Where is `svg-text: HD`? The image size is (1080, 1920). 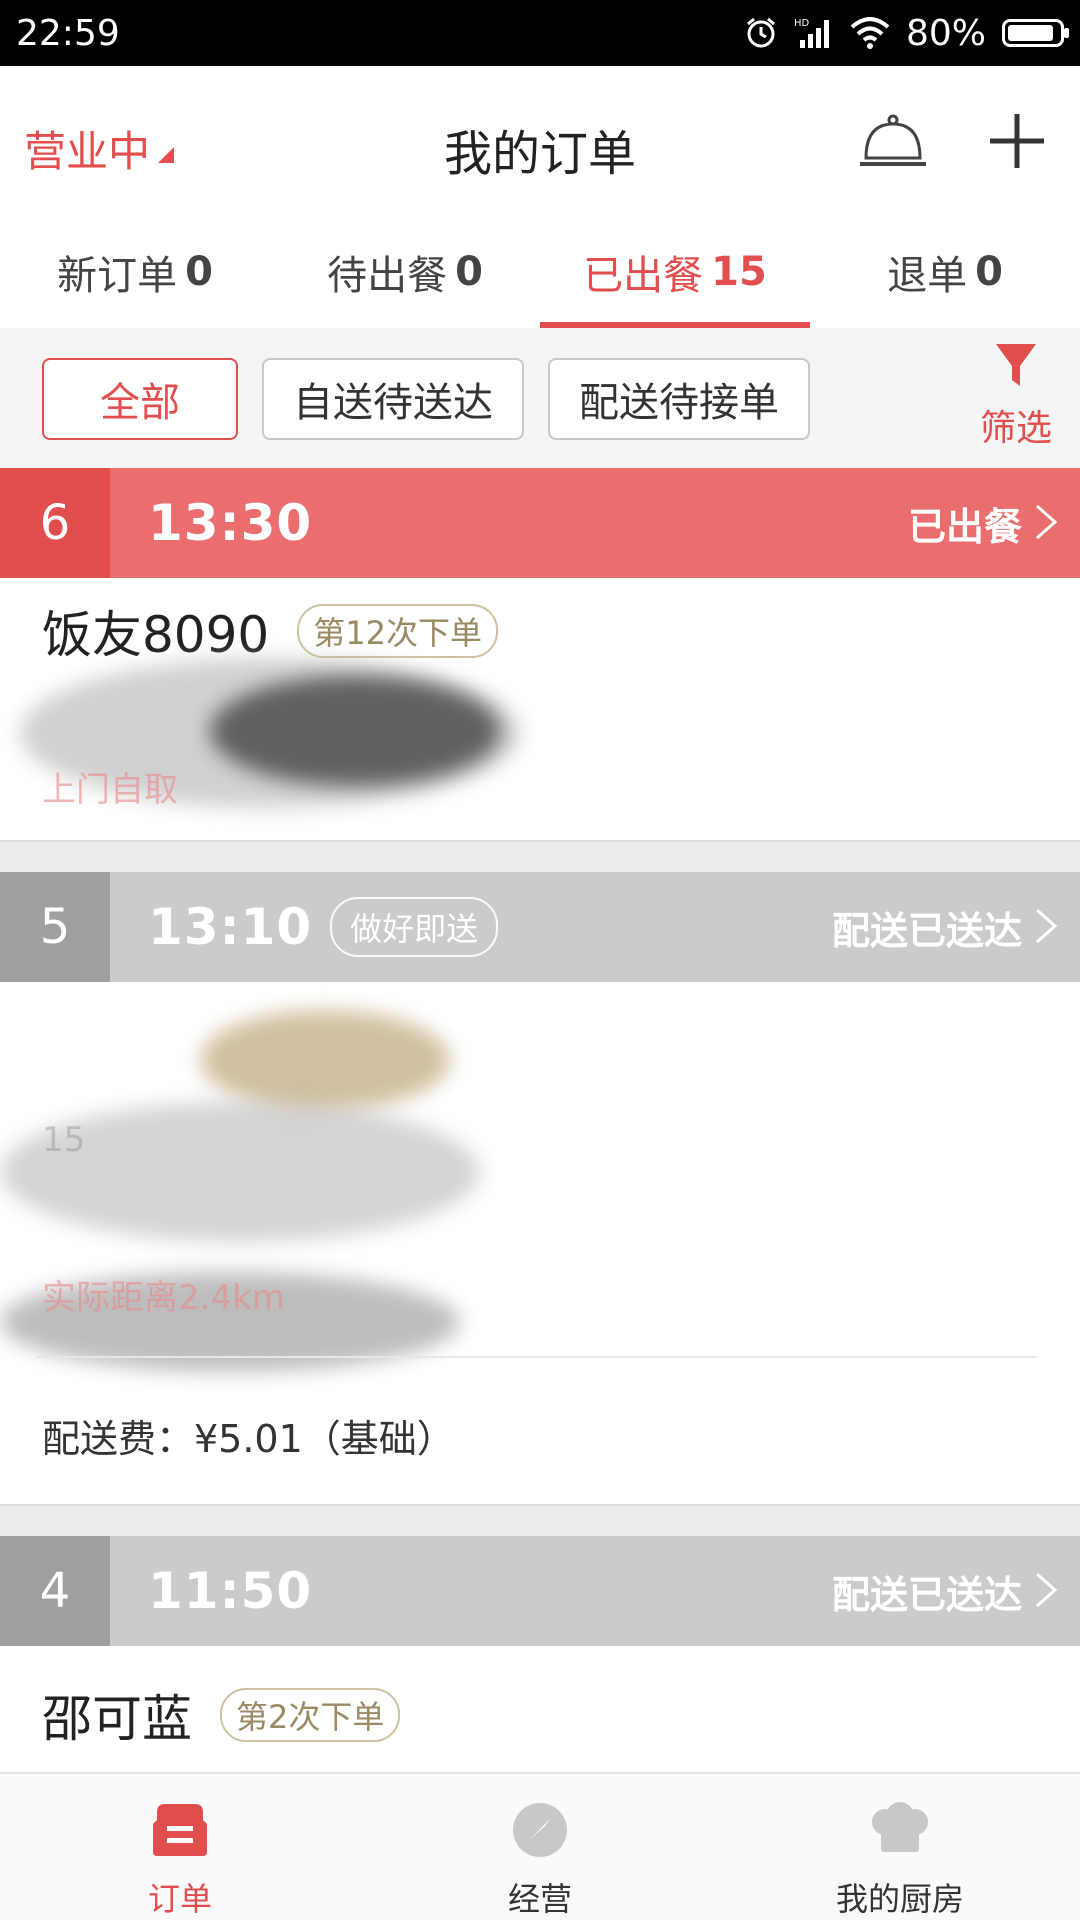 svg-text: HD is located at coordinates (802, 23).